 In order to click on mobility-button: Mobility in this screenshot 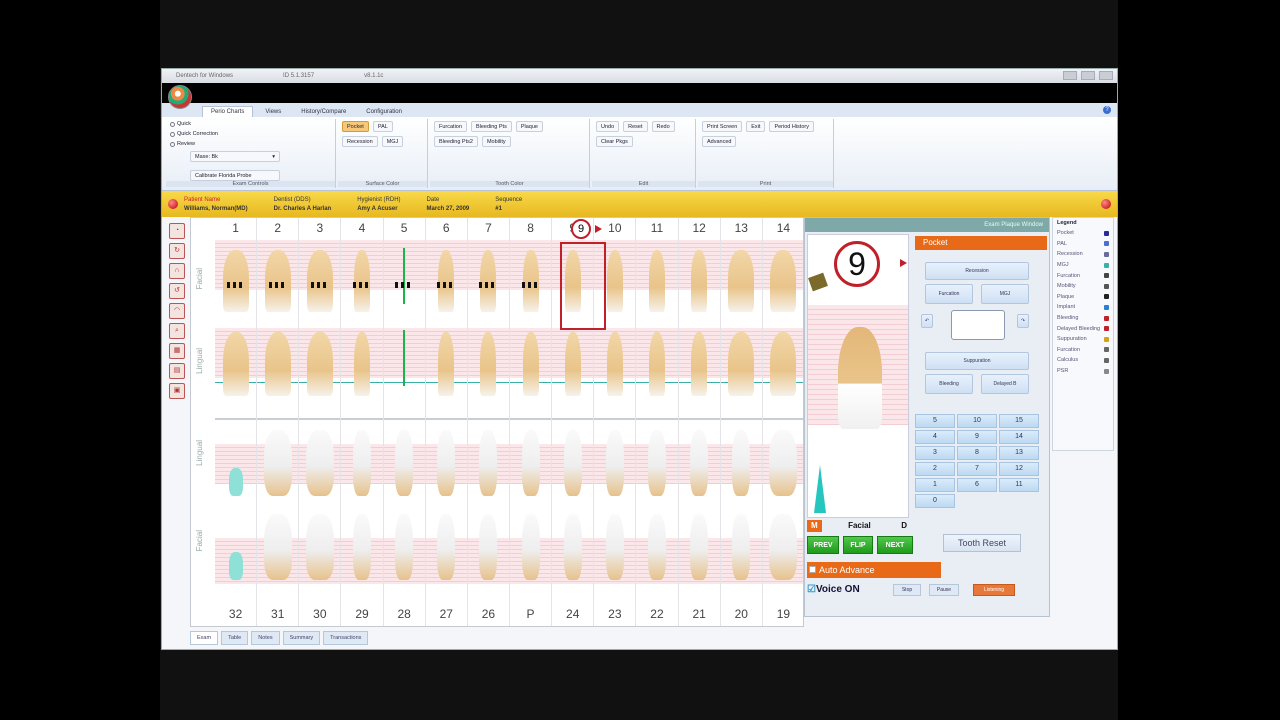, I will do `click(496, 141)`.